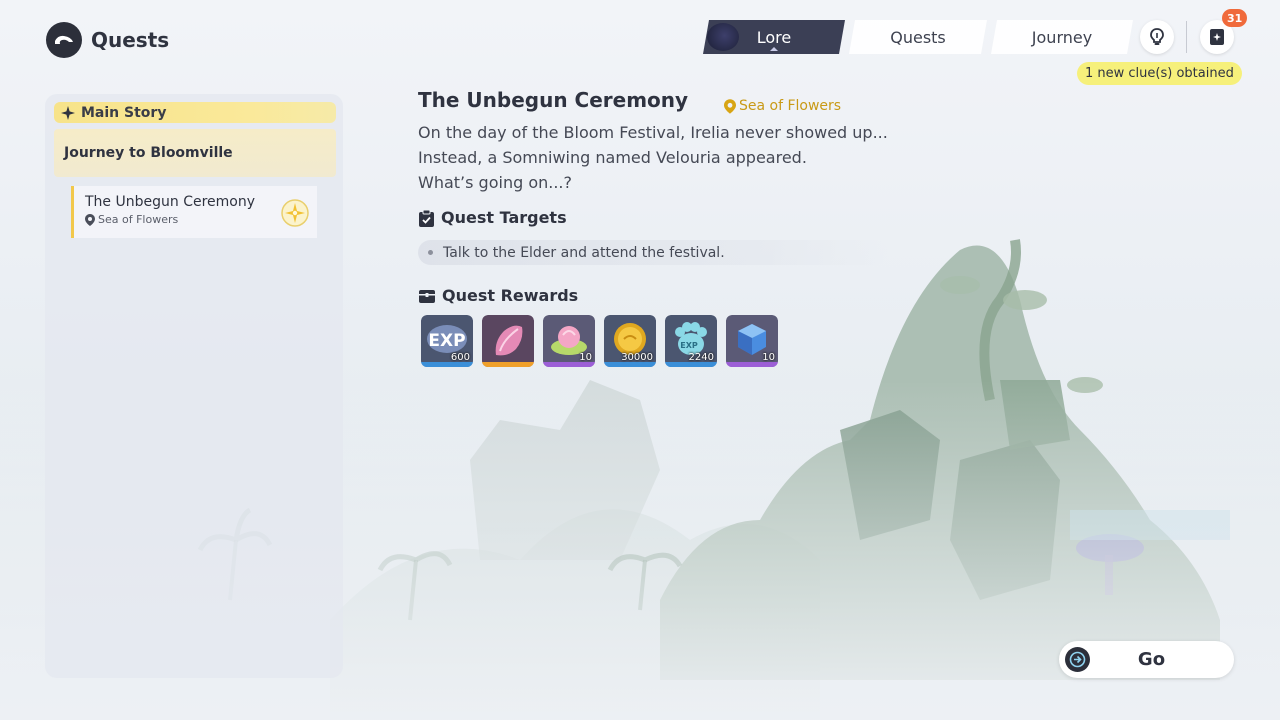  Describe the element at coordinates (701, 357) in the screenshot. I see `reward-quantity: 2240` at that location.